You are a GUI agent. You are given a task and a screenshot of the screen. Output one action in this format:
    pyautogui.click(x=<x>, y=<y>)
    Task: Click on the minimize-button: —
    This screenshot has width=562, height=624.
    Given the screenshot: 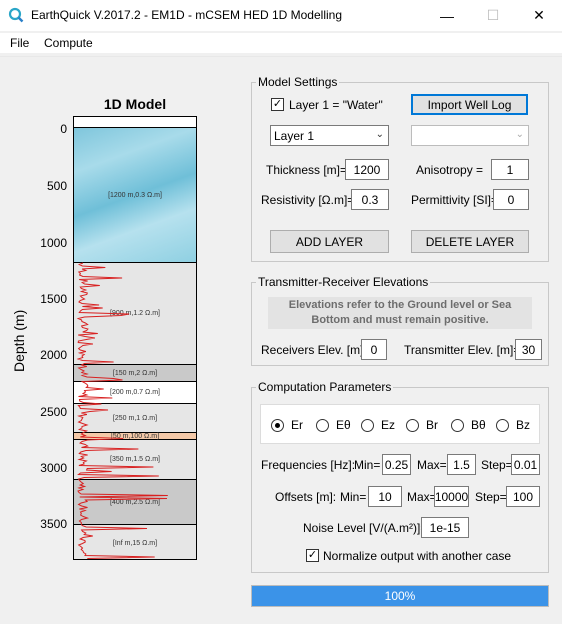 What is the action you would take?
    pyautogui.click(x=447, y=15)
    